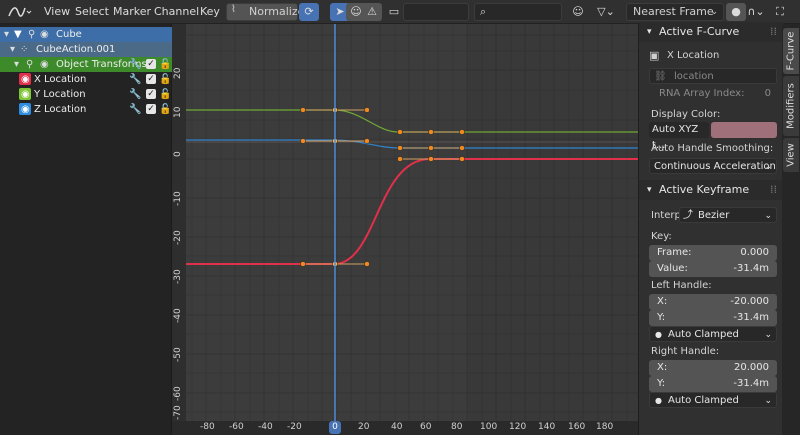 The image size is (800, 435). What do you see at coordinates (661, 383) in the screenshot?
I see `rh-y-label: Y:` at bounding box center [661, 383].